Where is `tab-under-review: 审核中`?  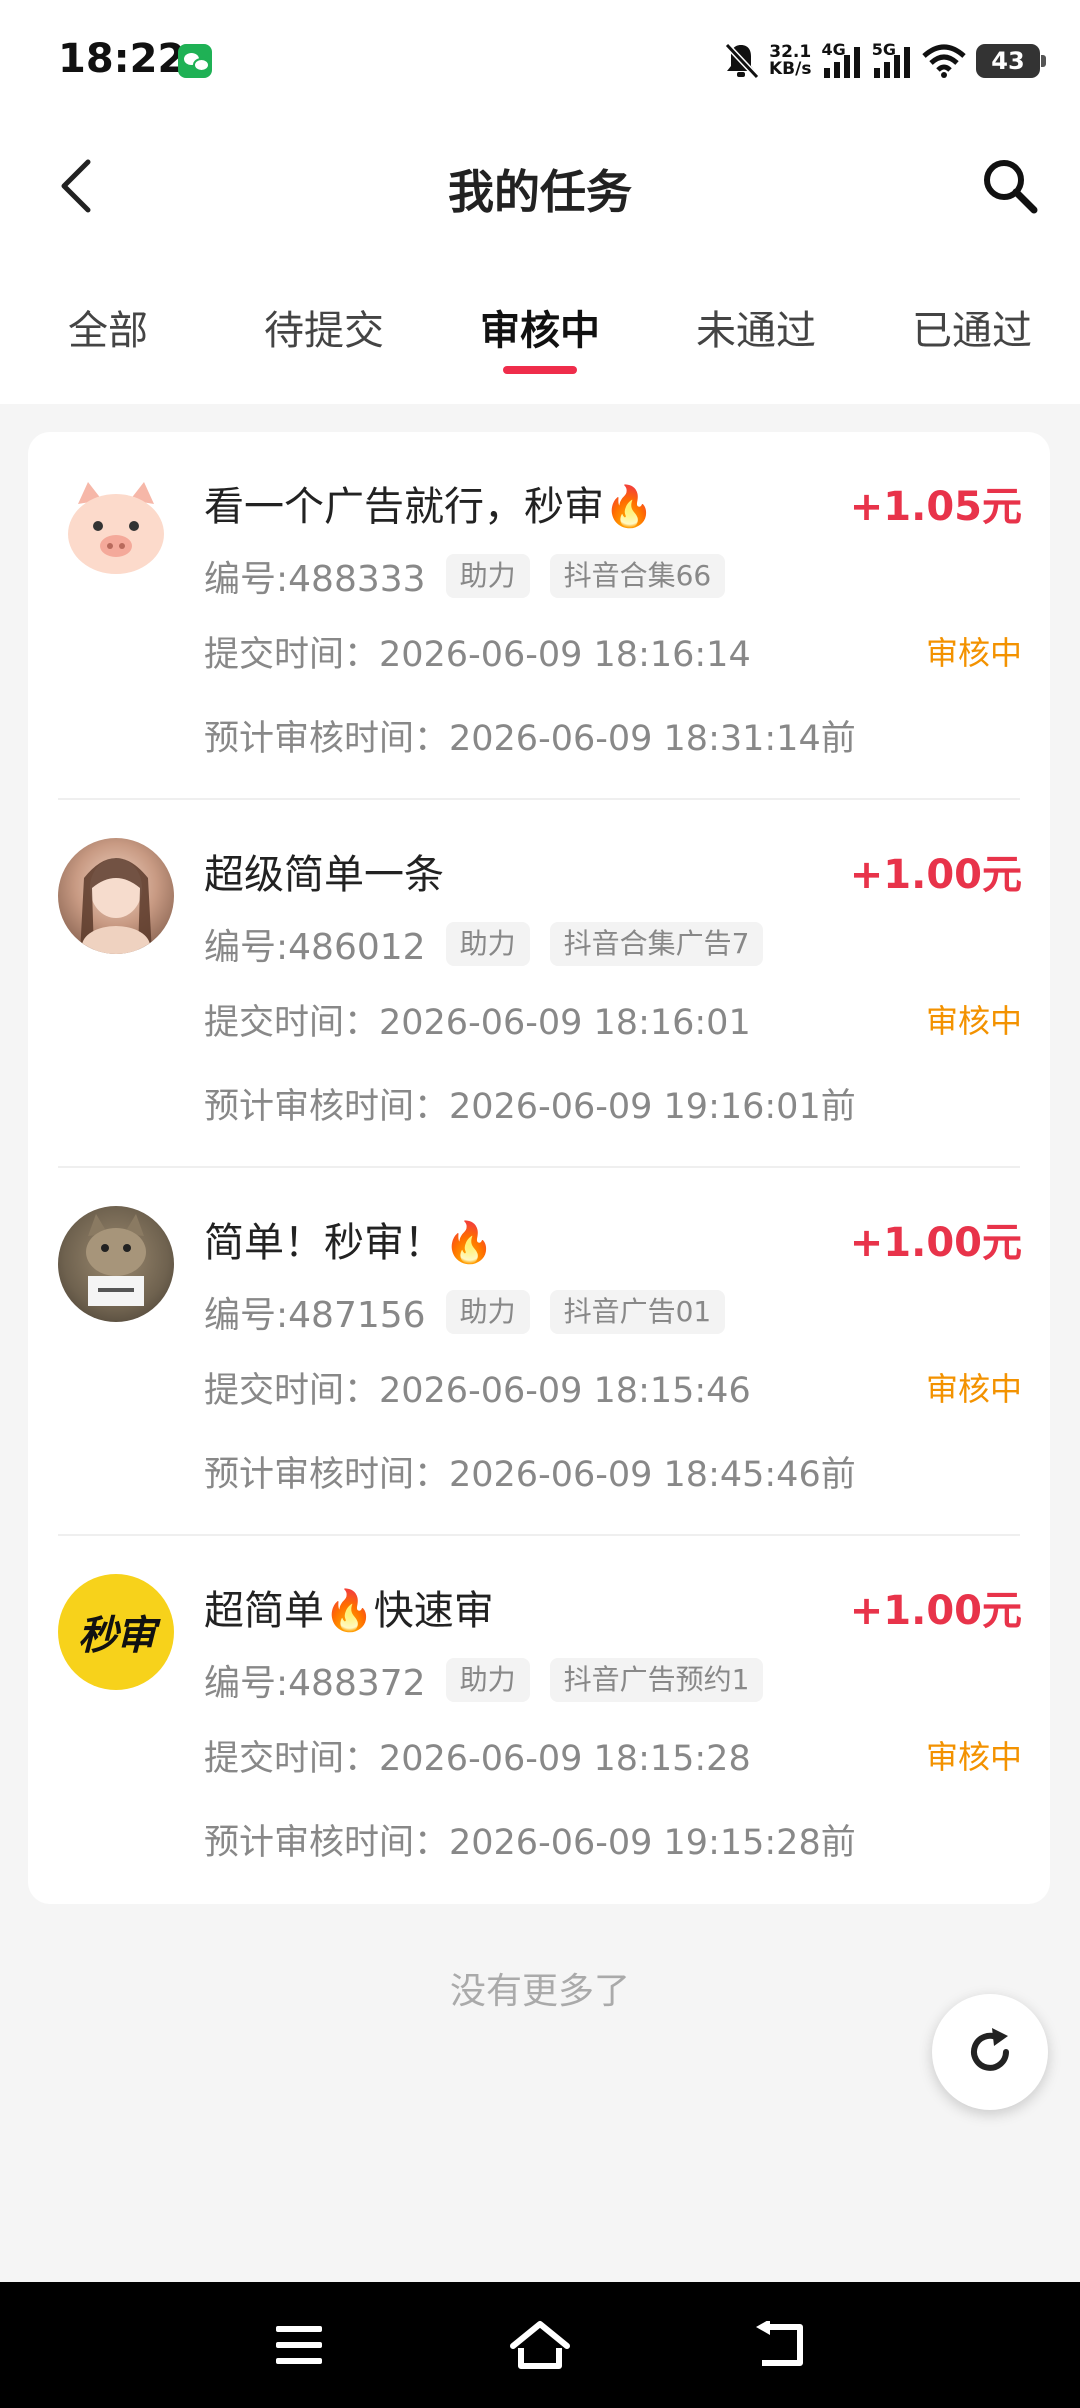 tab-under-review: 审核中 is located at coordinates (540, 327).